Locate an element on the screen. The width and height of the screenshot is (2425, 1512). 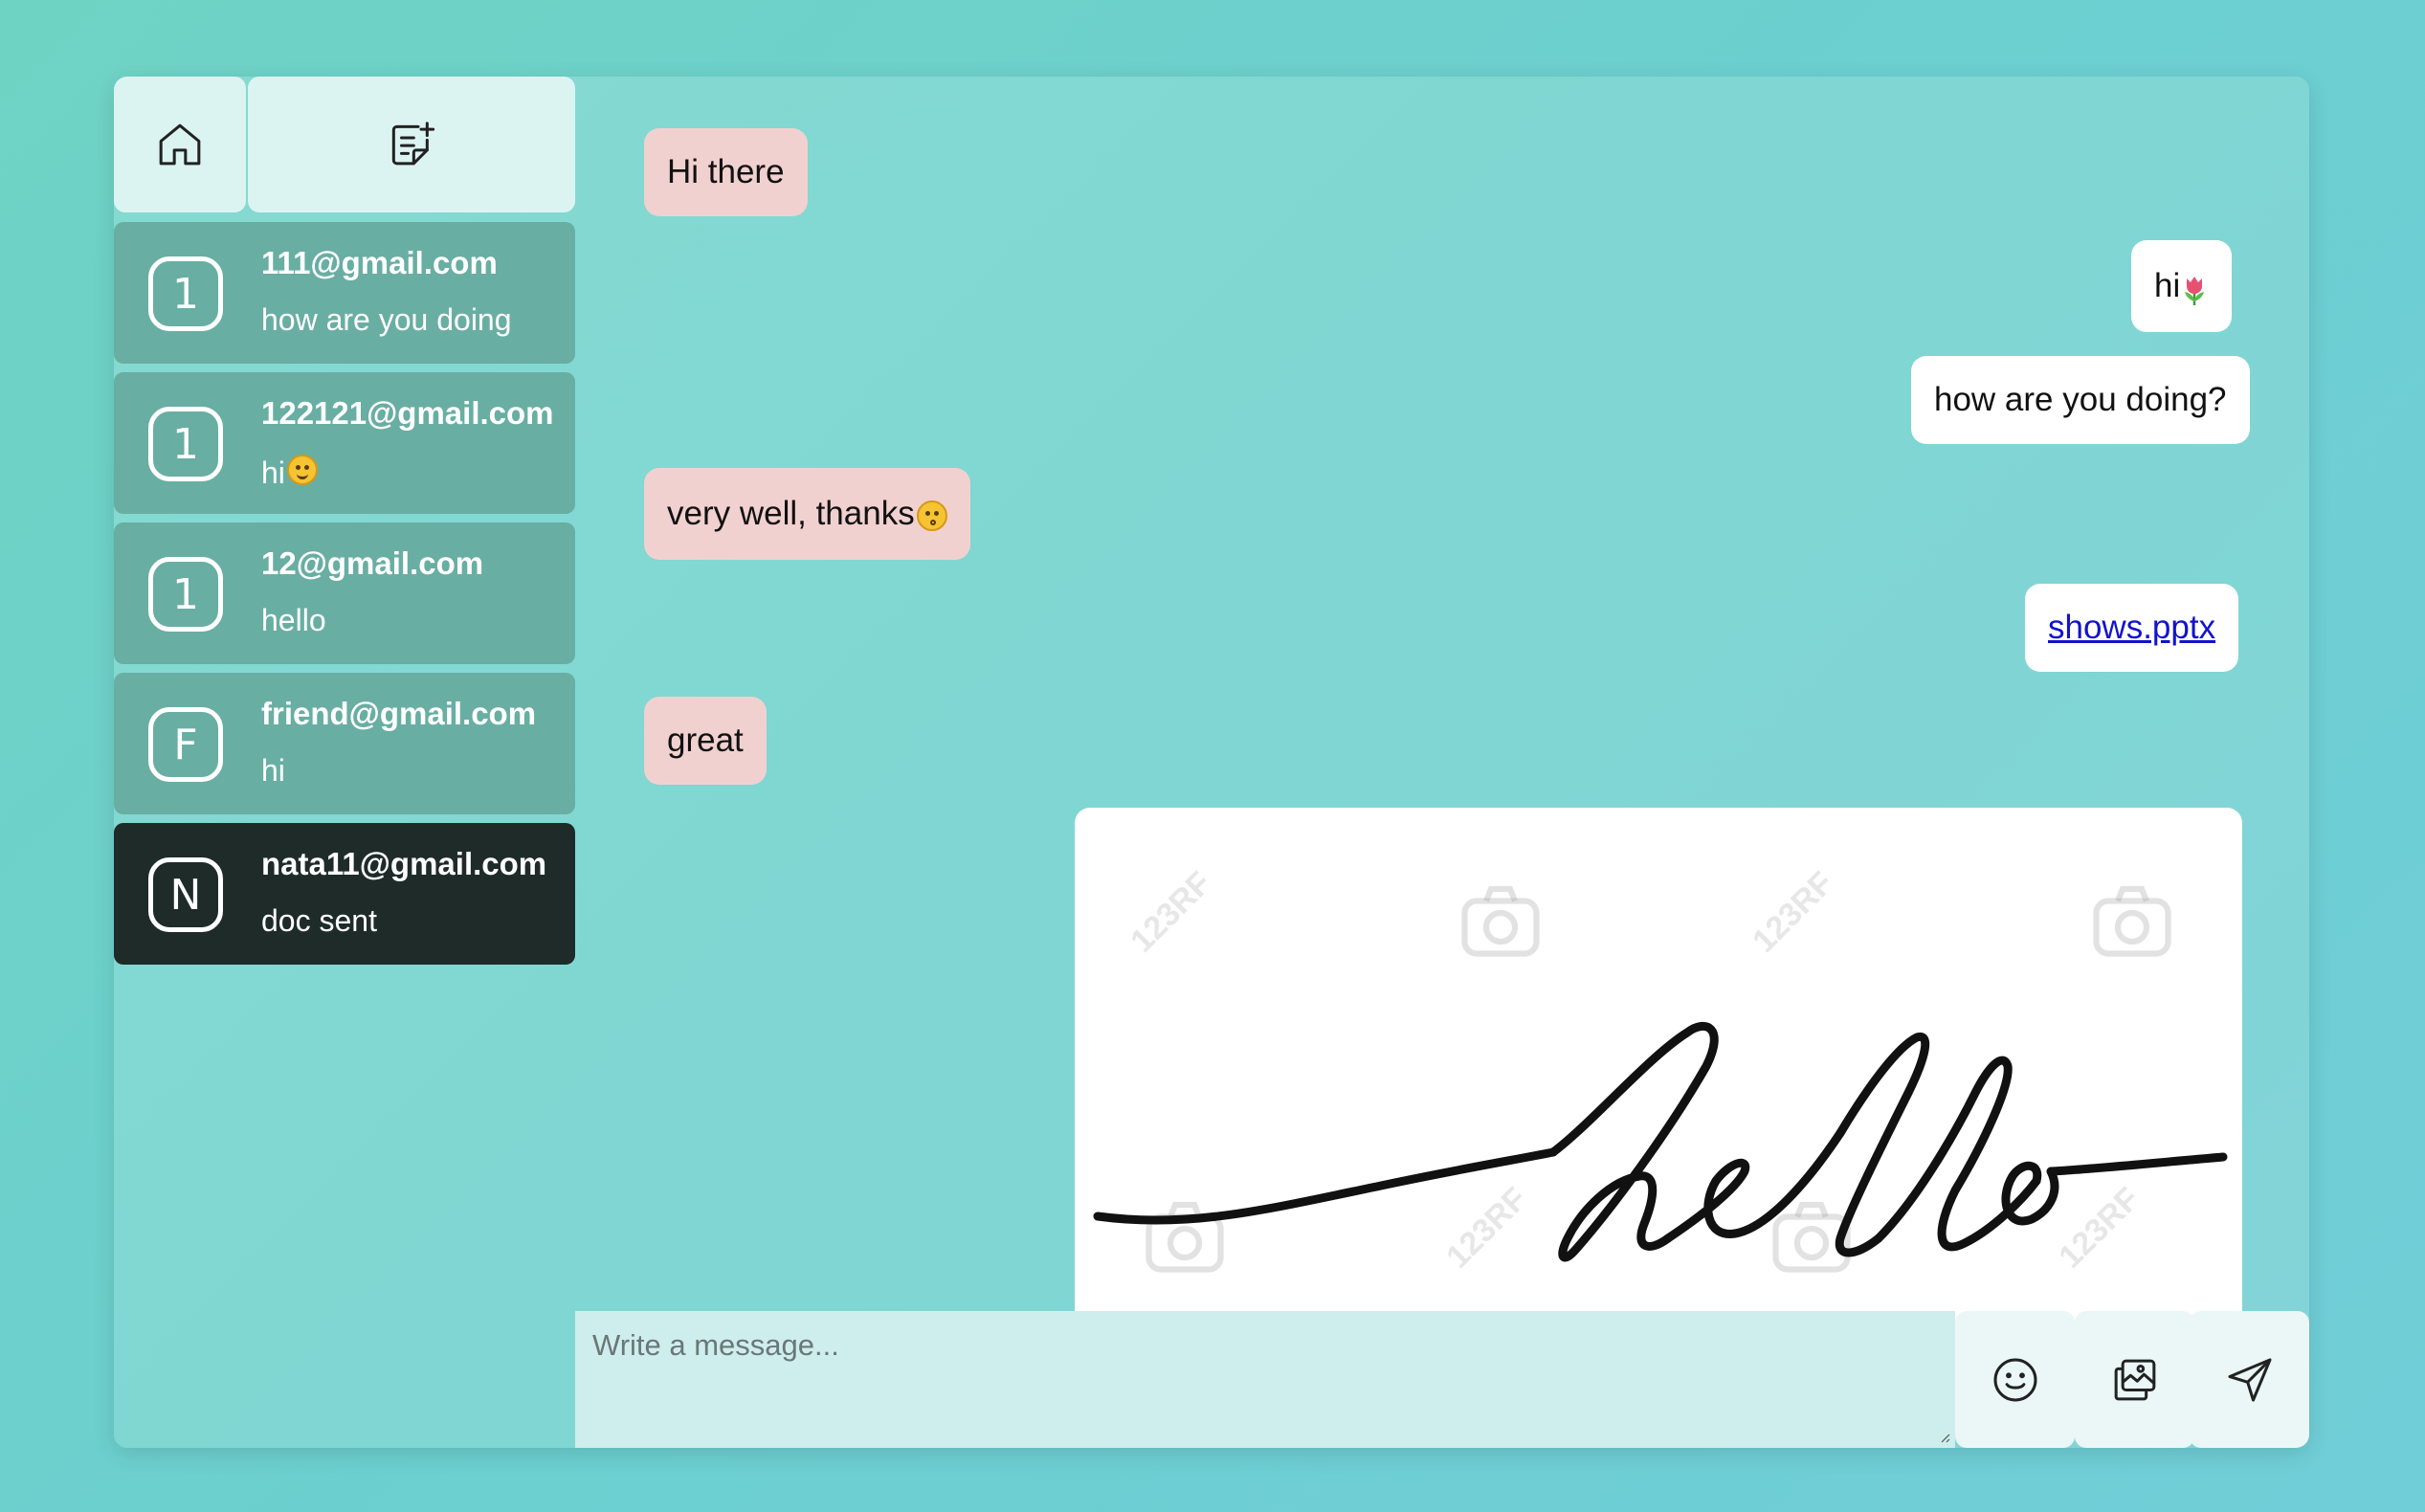
file-attachment-link: shows.pptx is located at coordinates (2131, 628).